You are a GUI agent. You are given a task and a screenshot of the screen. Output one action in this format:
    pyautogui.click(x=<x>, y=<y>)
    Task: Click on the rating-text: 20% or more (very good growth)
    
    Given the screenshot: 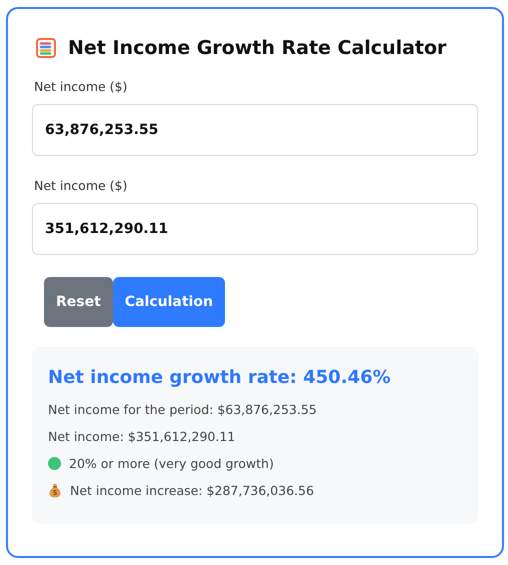 What is the action you would take?
    pyautogui.click(x=171, y=463)
    